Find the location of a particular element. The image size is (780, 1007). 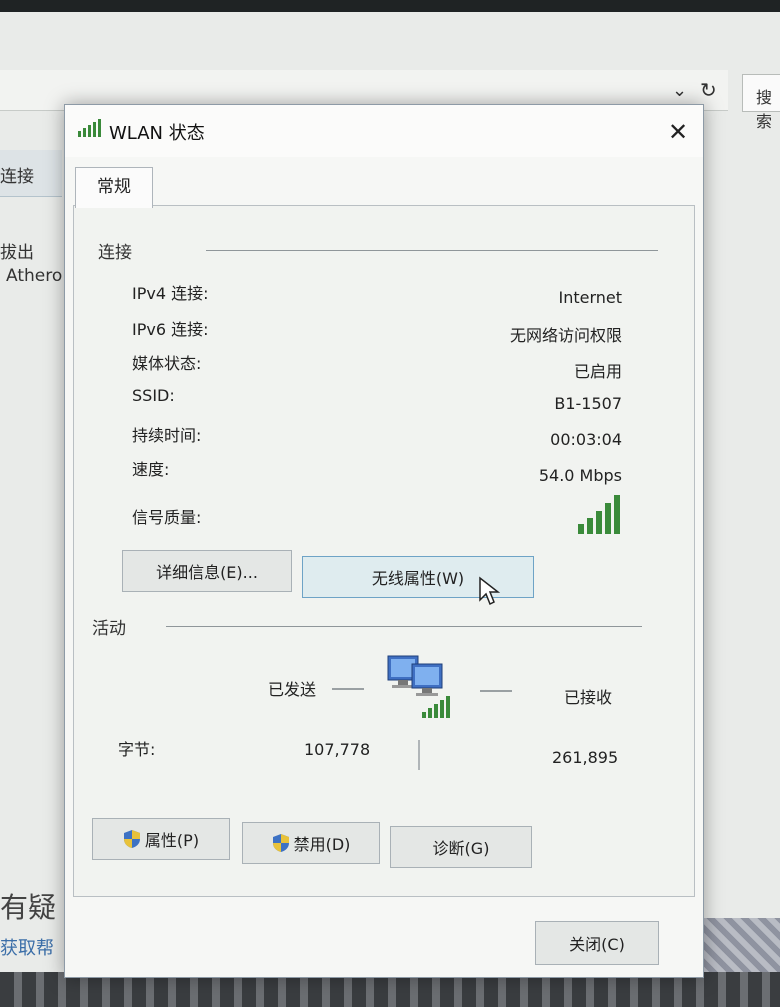

background-help-link: 获取帮 is located at coordinates (27, 947).